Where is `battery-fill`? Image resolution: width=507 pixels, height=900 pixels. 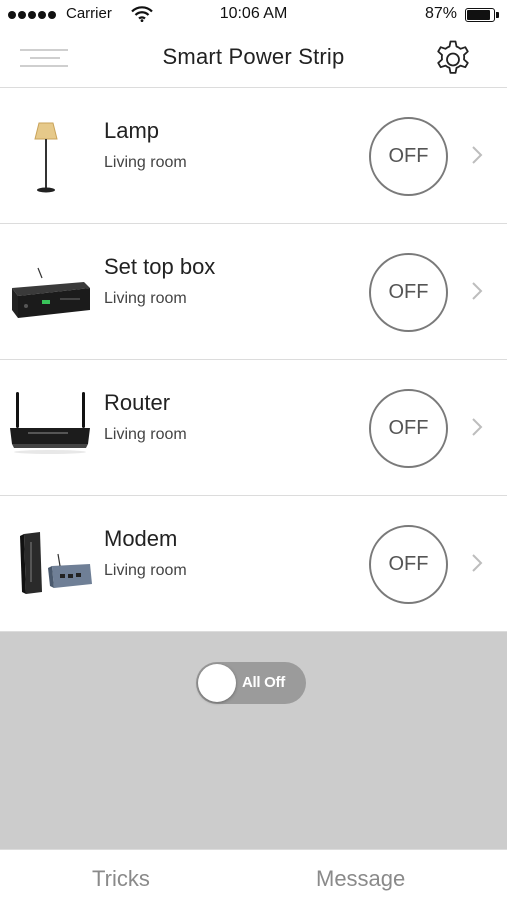
battery-fill is located at coordinates (478, 15).